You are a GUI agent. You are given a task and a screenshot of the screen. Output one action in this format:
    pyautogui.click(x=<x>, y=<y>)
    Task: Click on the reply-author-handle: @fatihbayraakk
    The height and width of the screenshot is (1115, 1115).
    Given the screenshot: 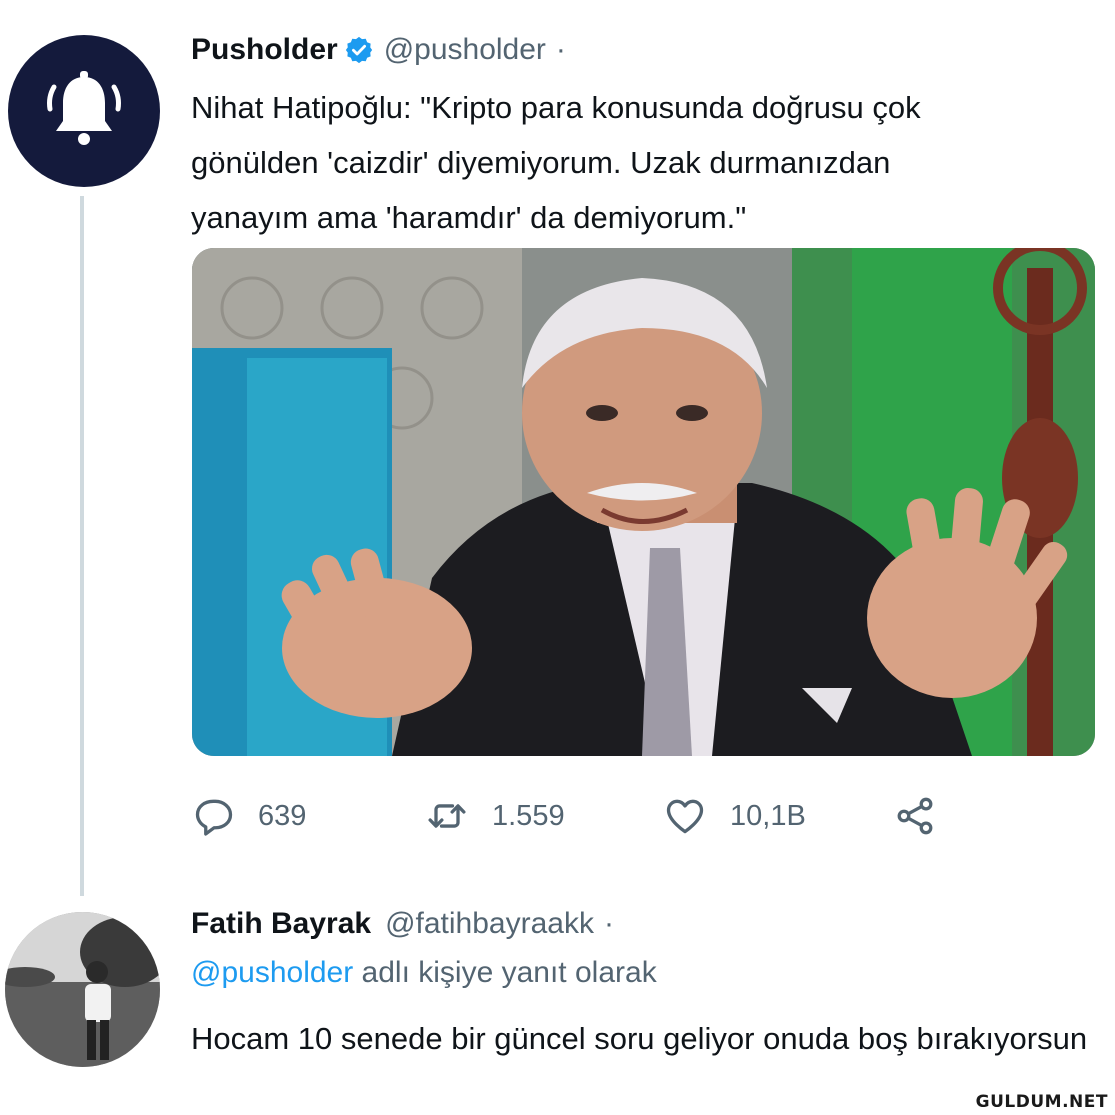 What is the action you would take?
    pyautogui.click(x=489, y=924)
    